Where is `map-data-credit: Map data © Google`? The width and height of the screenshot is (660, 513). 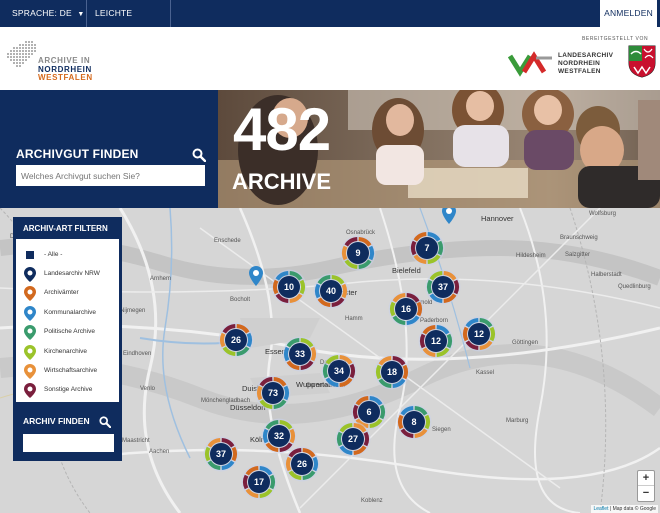 map-data-credit: Map data © Google is located at coordinates (634, 509).